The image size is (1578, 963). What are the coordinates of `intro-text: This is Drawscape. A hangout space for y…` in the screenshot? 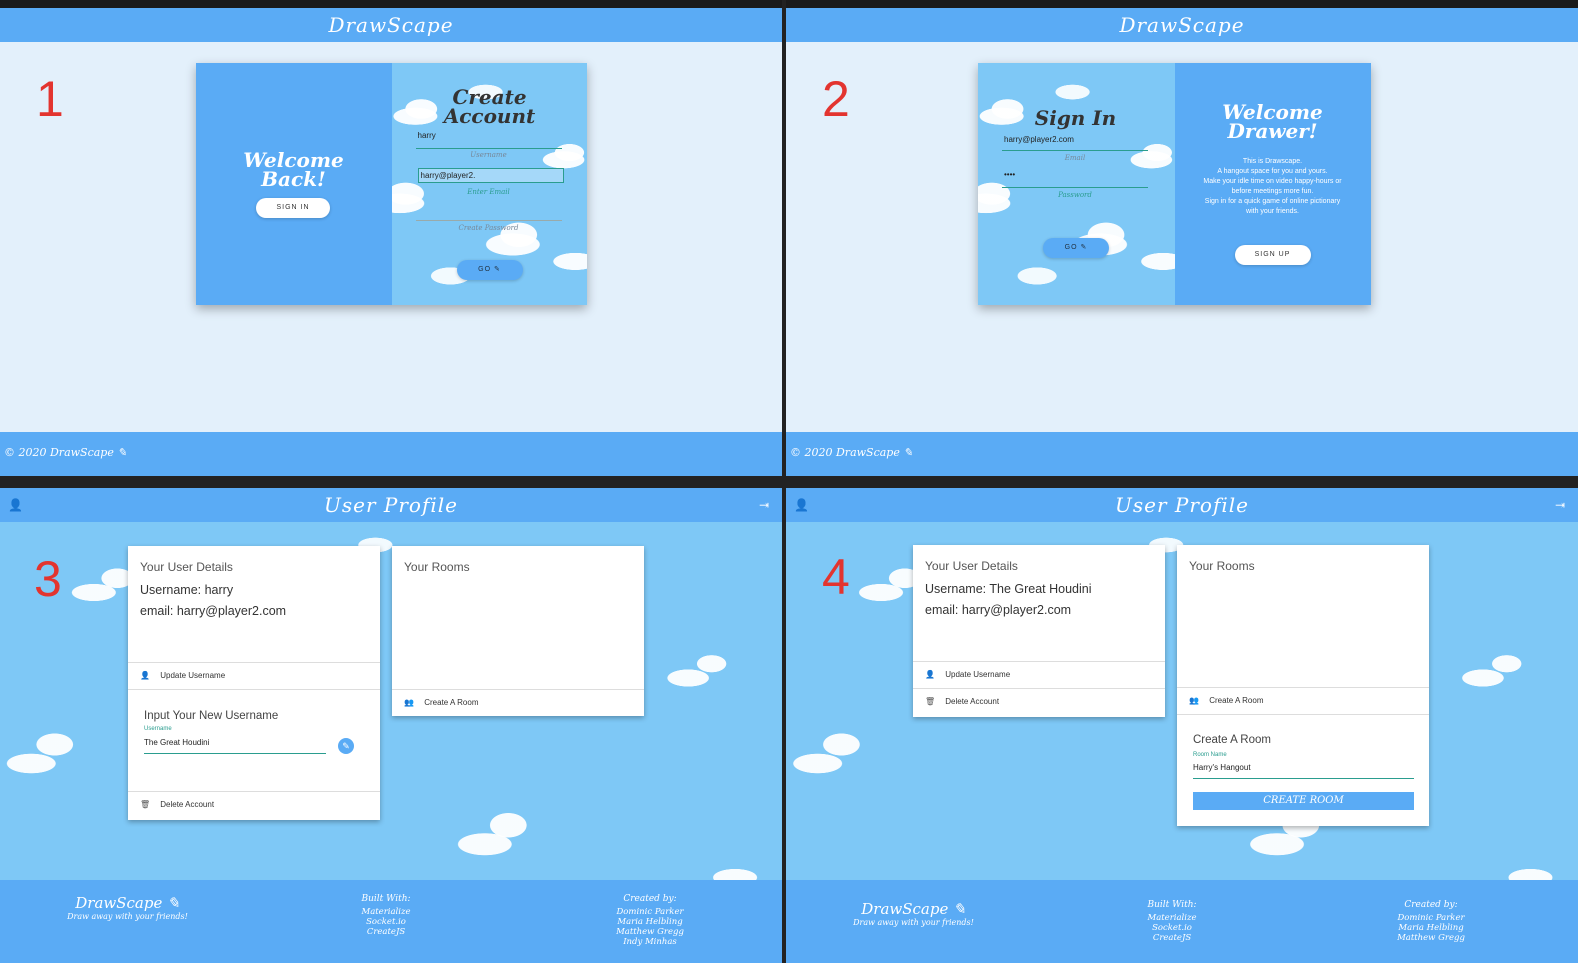 It's located at (1273, 187).